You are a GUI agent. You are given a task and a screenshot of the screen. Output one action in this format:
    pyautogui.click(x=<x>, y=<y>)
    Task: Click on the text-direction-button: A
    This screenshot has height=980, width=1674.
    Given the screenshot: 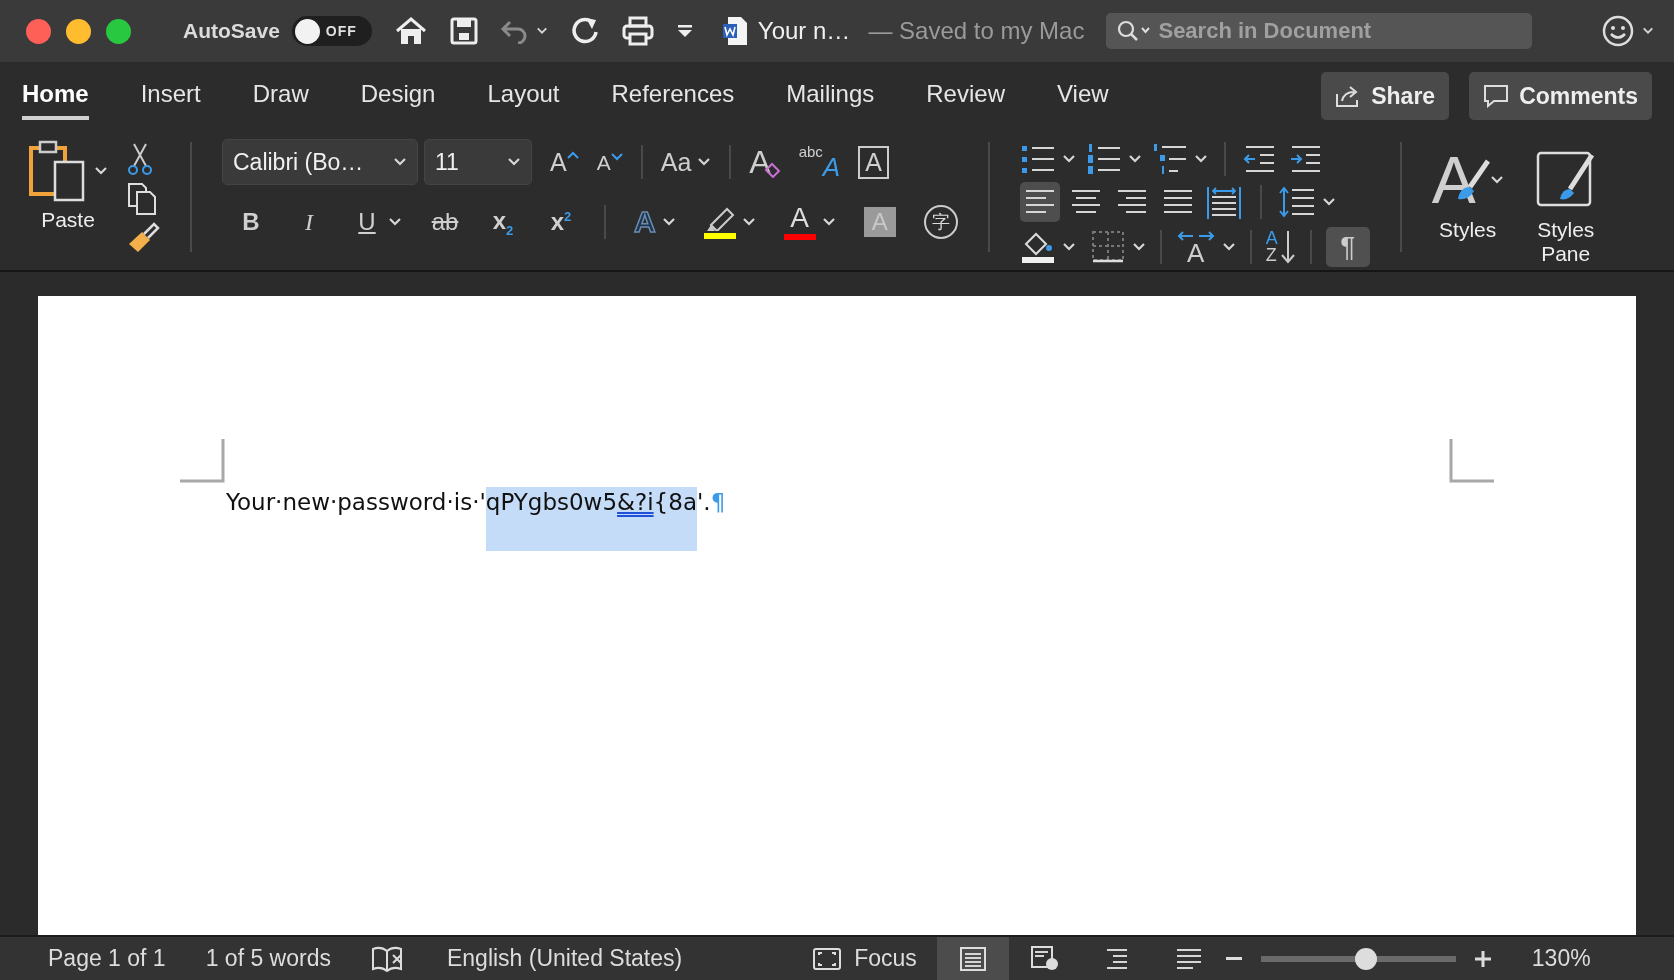 What is the action you would take?
    pyautogui.click(x=1195, y=247)
    